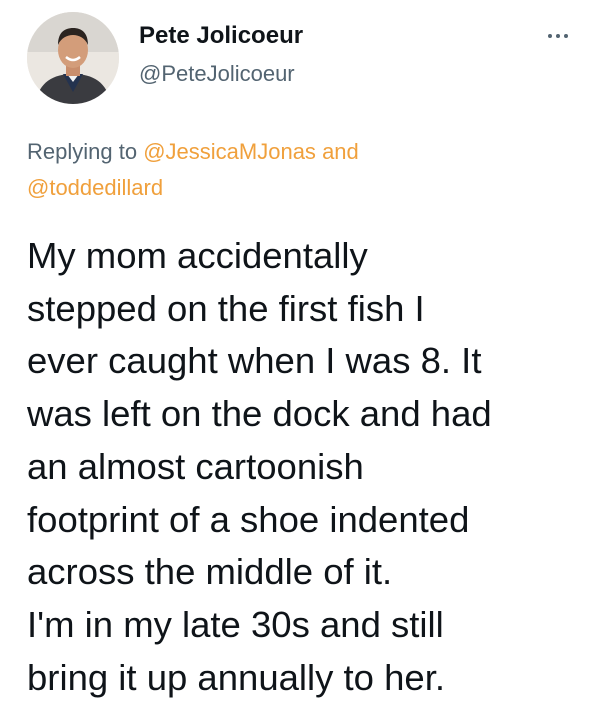 Image resolution: width=599 pixels, height=726 pixels. I want to click on avatar, so click(73, 58).